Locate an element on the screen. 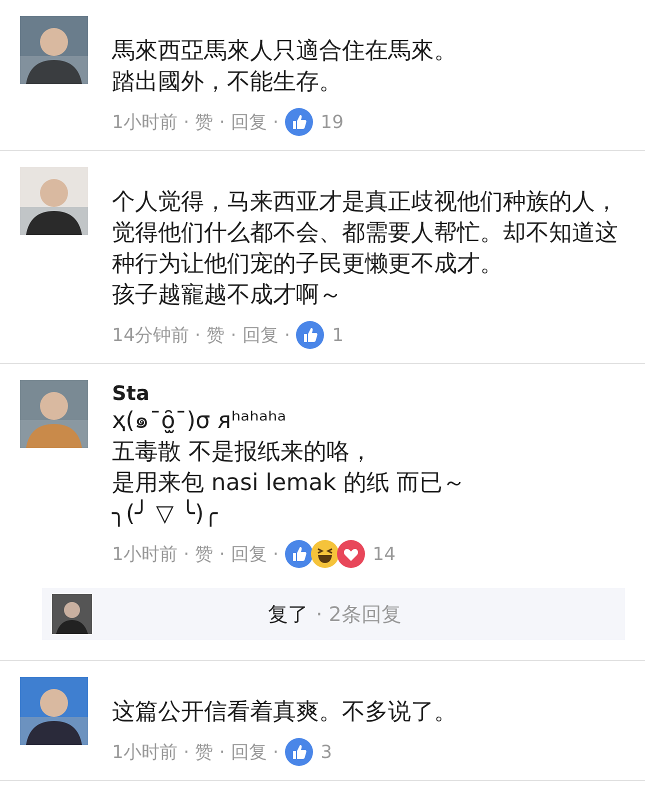  comment-text: 是用来包 nasi lemak 的纸 而已～ is located at coordinates (289, 483).